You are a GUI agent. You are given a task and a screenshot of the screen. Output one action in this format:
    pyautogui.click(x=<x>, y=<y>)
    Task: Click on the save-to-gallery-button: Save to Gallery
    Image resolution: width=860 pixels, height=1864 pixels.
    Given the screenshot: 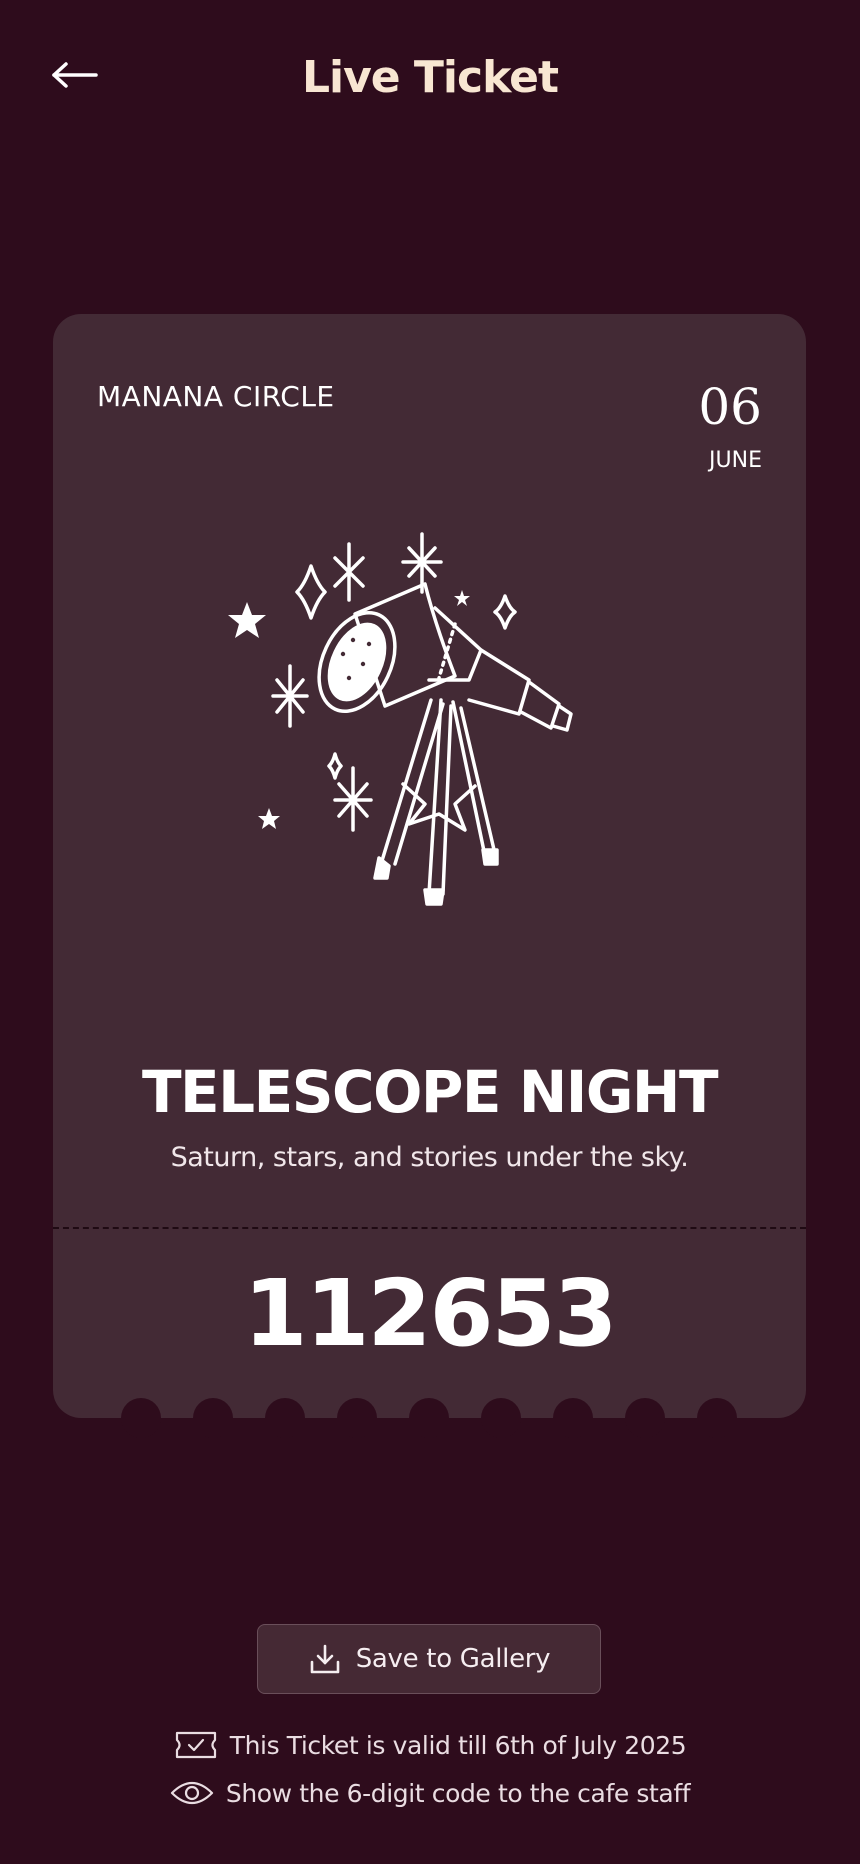 What is the action you would take?
    pyautogui.click(x=429, y=1659)
    